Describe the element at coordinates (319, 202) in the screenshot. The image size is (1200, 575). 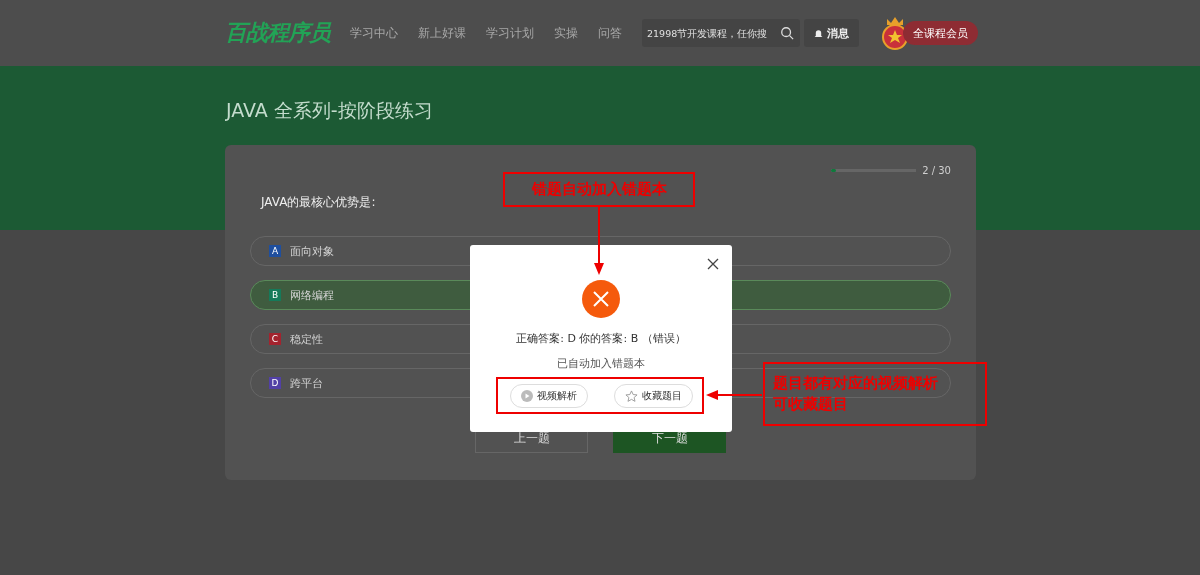
I see `question-text: JAVA的最核心优势是:` at that location.